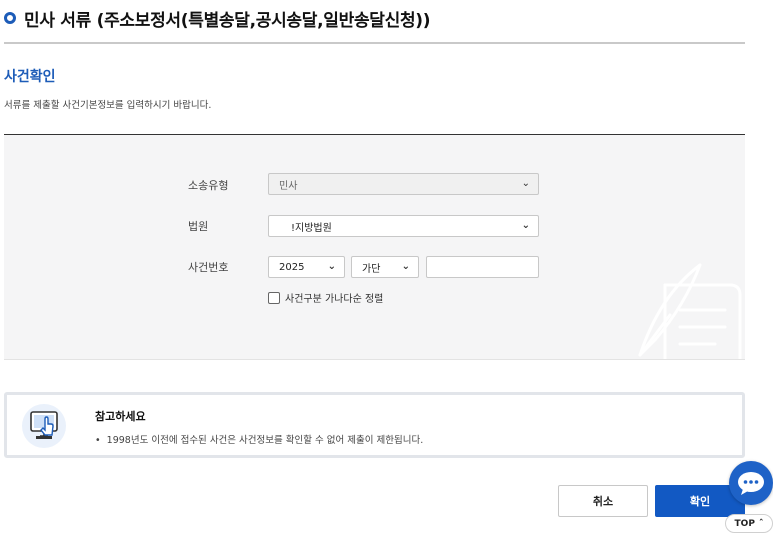 Image resolution: width=773 pixels, height=535 pixels. I want to click on top-label: TOP, so click(744, 523).